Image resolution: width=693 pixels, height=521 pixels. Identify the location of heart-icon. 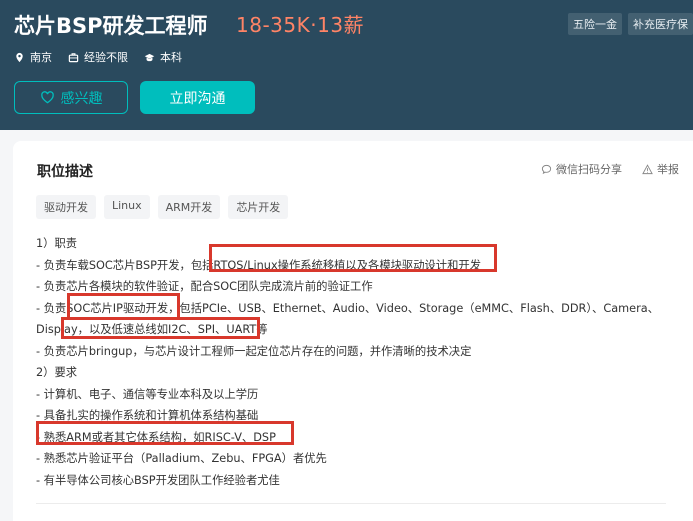
(47, 97).